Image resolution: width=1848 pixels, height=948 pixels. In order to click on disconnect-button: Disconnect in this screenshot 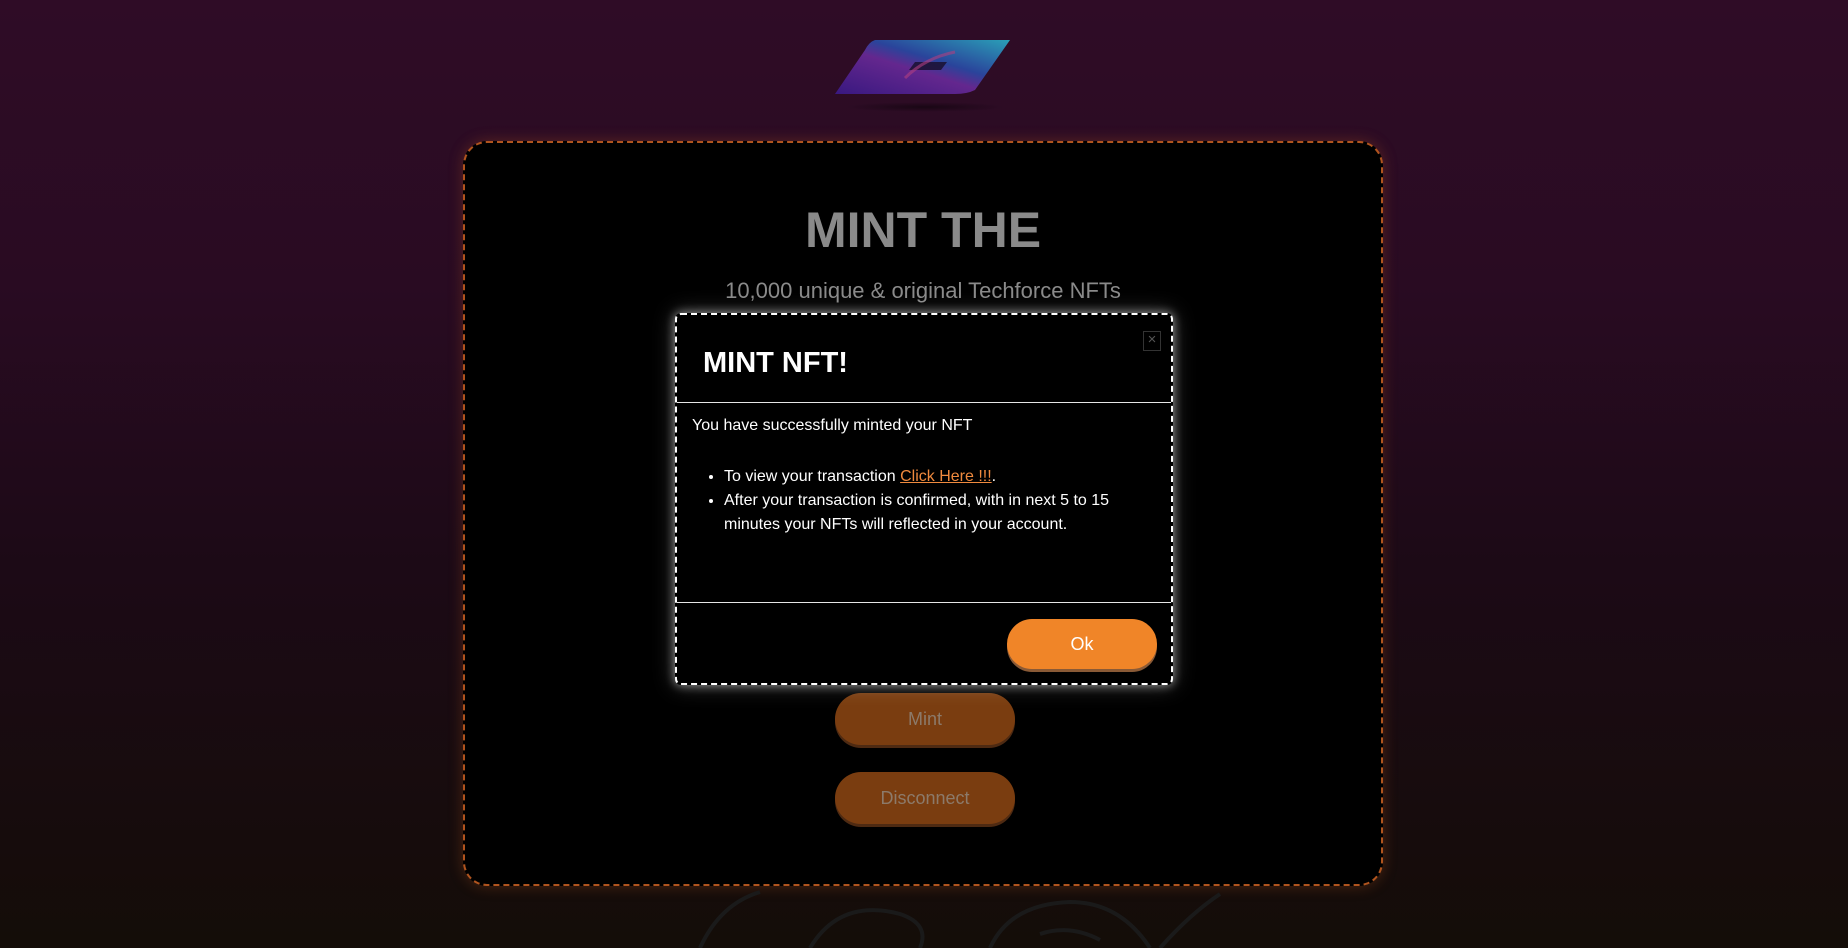, I will do `click(925, 798)`.